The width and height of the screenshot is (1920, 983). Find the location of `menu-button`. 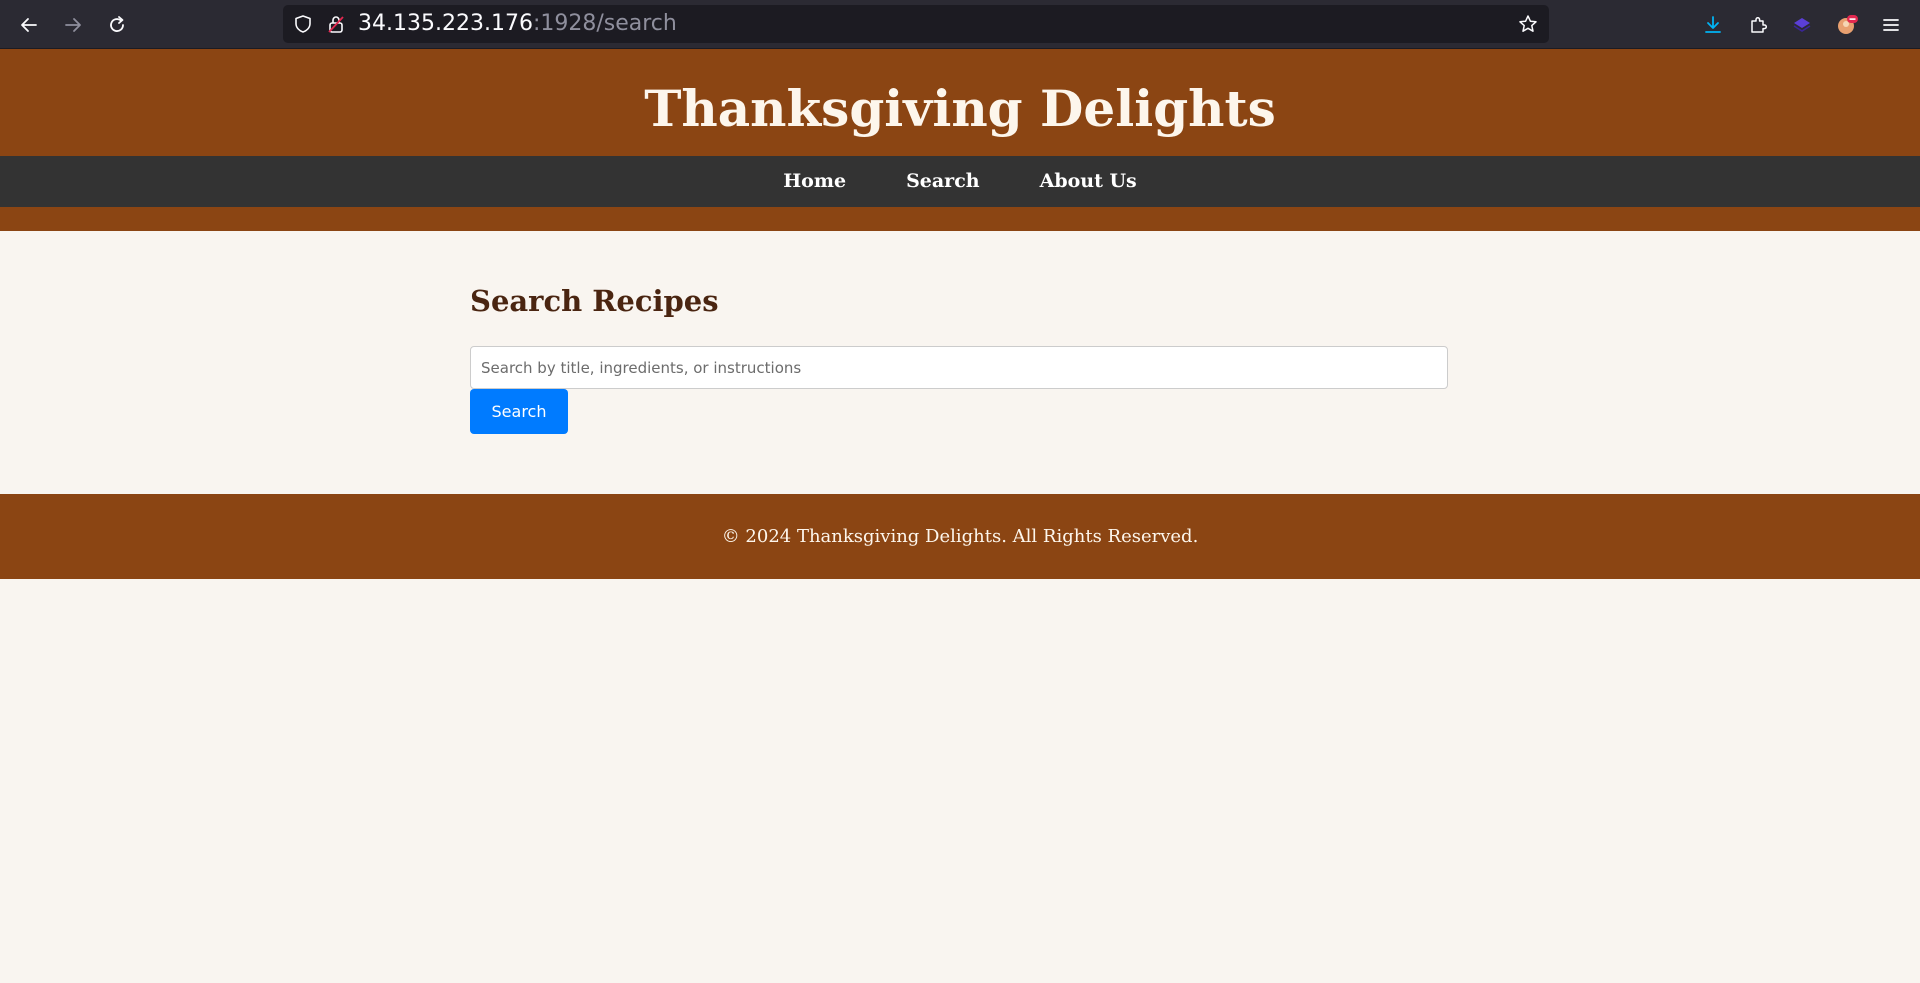

menu-button is located at coordinates (1891, 25).